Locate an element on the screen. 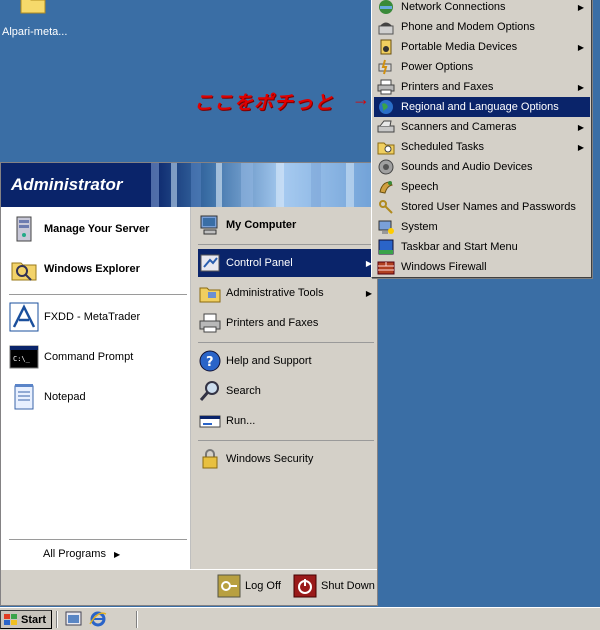 The height and width of the screenshot is (630, 600). submenu-item-label: System is located at coordinates (419, 227).